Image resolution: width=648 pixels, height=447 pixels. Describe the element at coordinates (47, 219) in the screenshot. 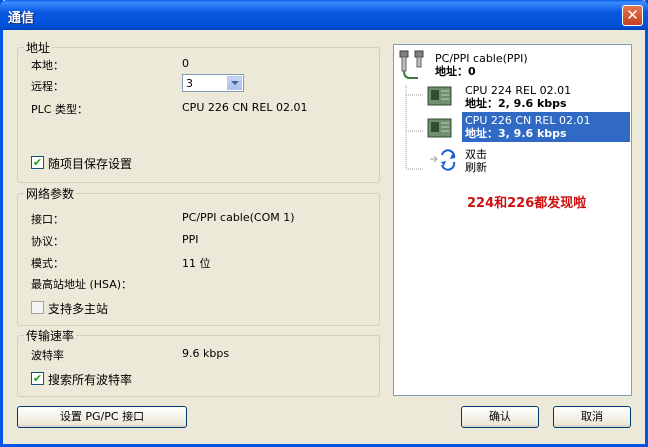

I see `interface-label: 接口：` at that location.